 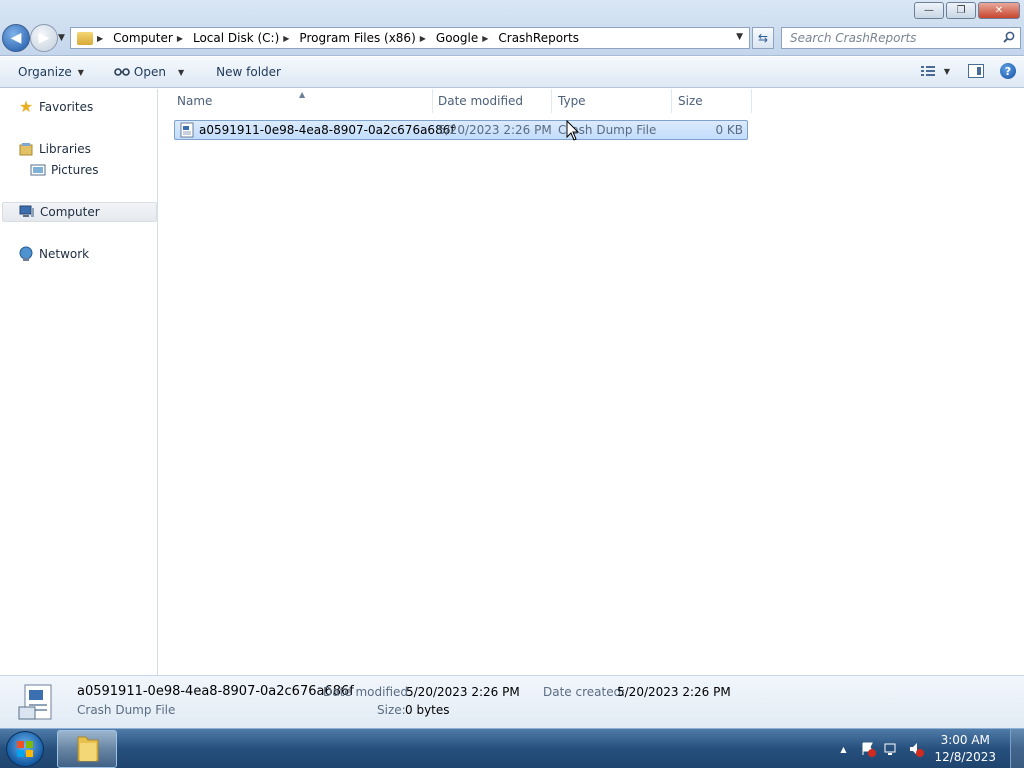 What do you see at coordinates (961, 10) in the screenshot?
I see `maximize-button: ❐` at bounding box center [961, 10].